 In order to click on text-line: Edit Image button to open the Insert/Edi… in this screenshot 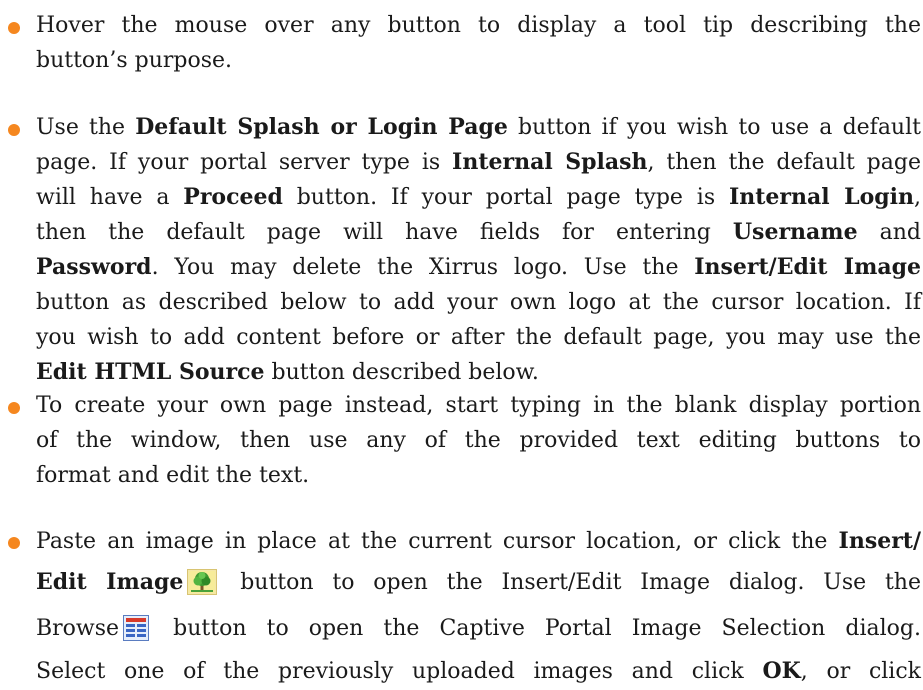, I will do `click(478, 585)`.